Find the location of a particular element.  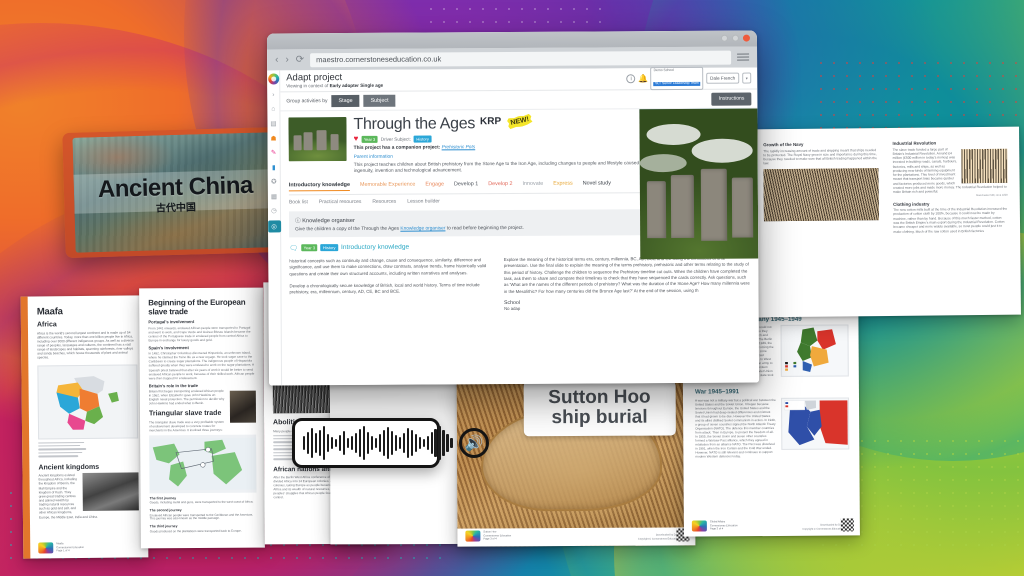

tab-introductory-knowledge: Introductory knowledge is located at coordinates (319, 187).